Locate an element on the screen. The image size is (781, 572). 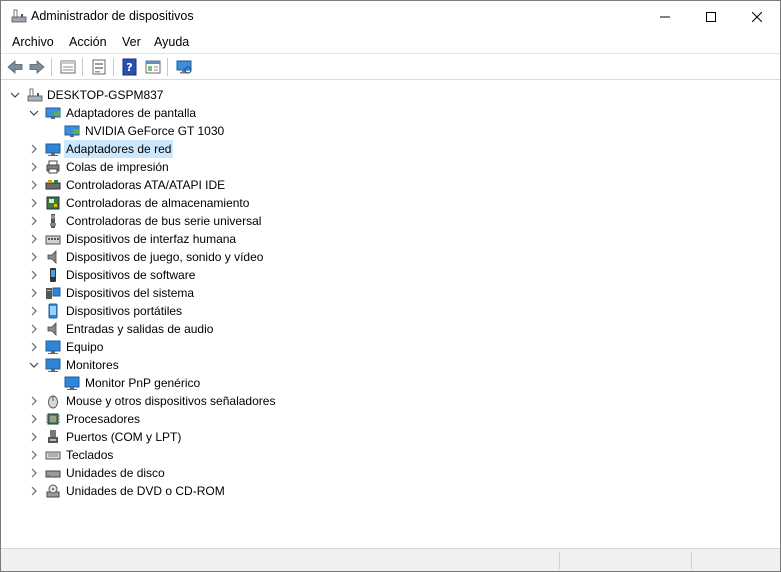
tree-item: Dispositivos portátiles is located at coordinates (161, 311).